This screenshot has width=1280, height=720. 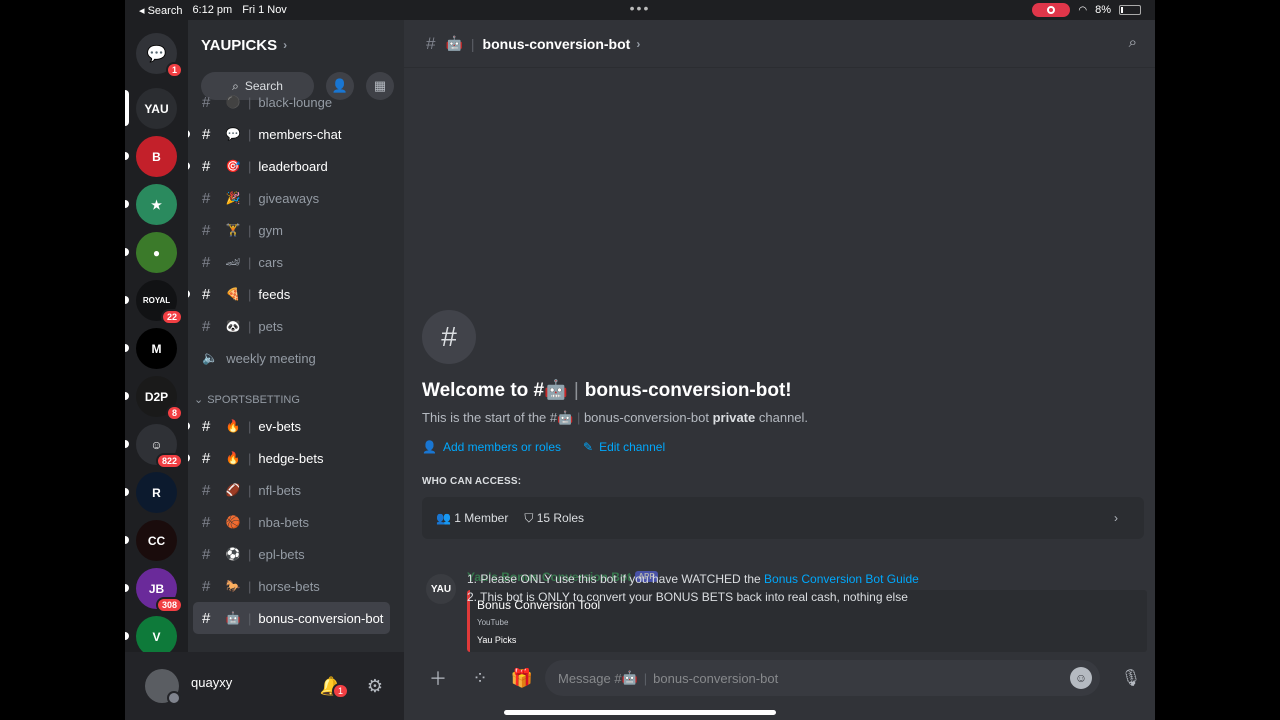 What do you see at coordinates (449, 337) in the screenshot?
I see `hash-lock-icon: #` at bounding box center [449, 337].